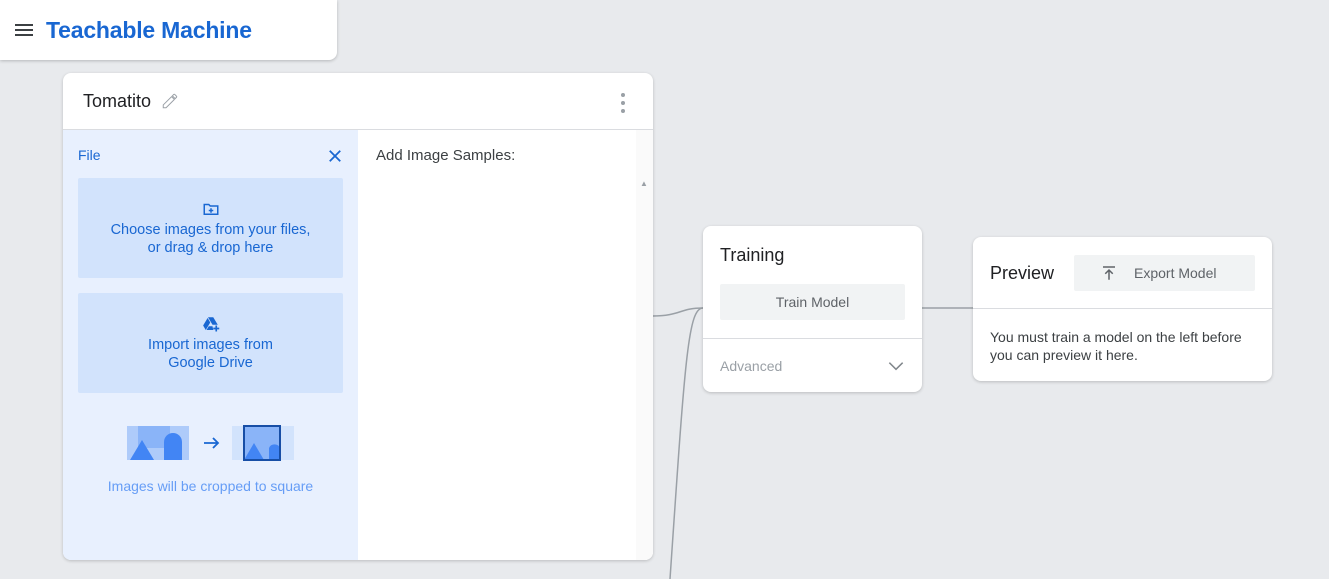 The width and height of the screenshot is (1329, 579). Describe the element at coordinates (210, 443) in the screenshot. I see `crop-illustration` at that location.